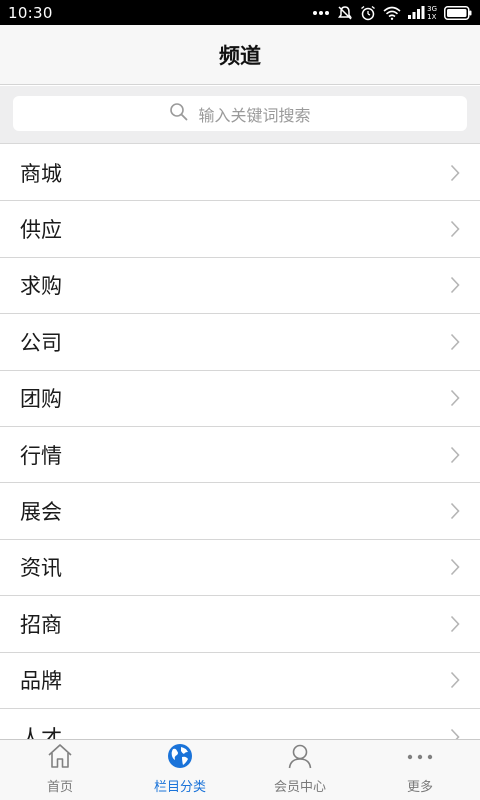 Image resolution: width=480 pixels, height=800 pixels. Describe the element at coordinates (179, 787) in the screenshot. I see `tab-label: 栏目分类` at that location.